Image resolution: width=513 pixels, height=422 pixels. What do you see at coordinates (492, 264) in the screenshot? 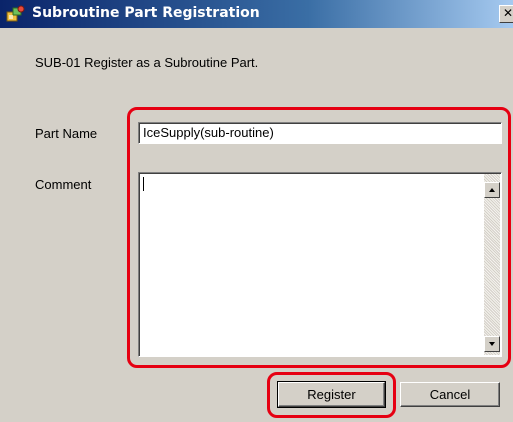
I see `comment-scrollbar` at bounding box center [492, 264].